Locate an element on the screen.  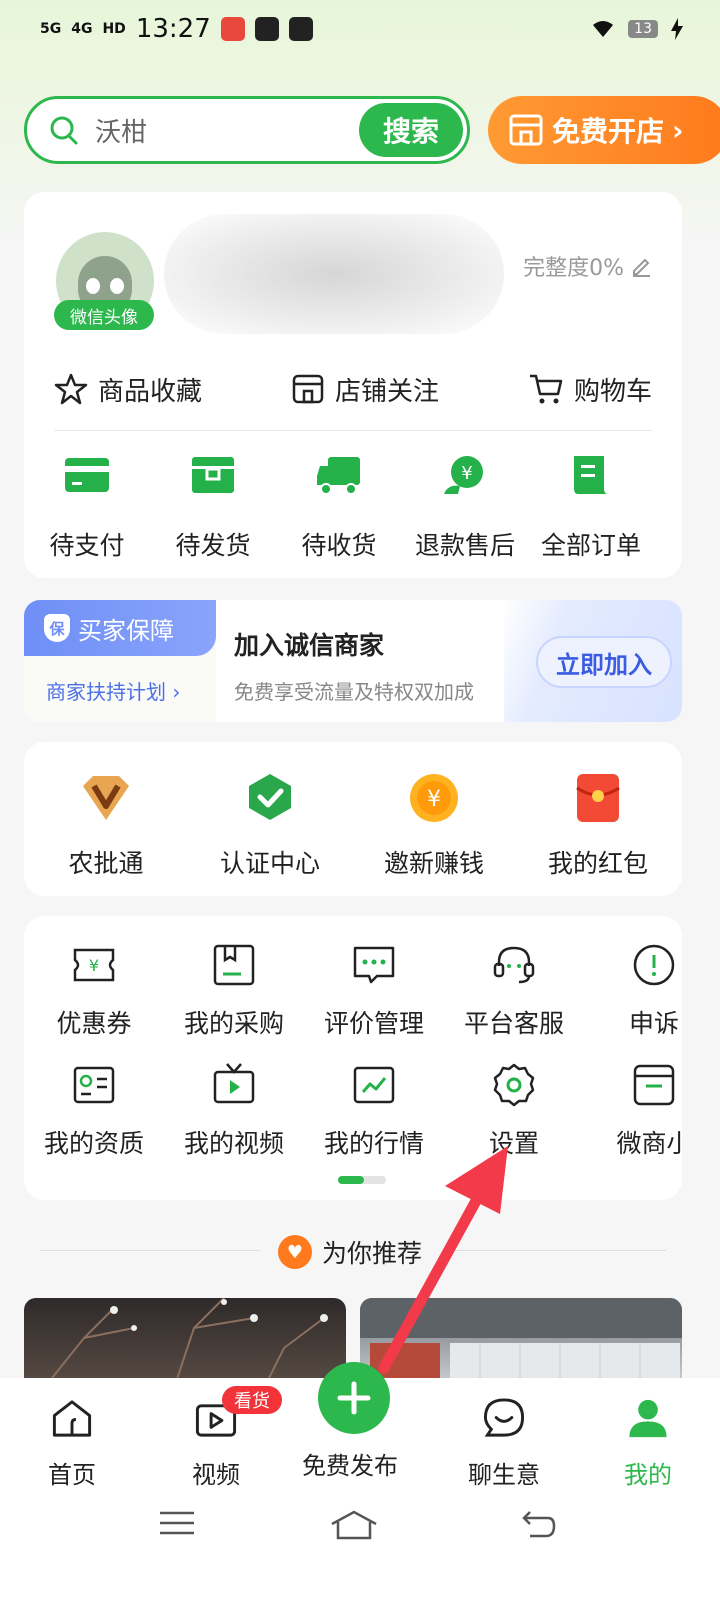
open-shop-label: 免费开店 is located at coordinates (608, 131).